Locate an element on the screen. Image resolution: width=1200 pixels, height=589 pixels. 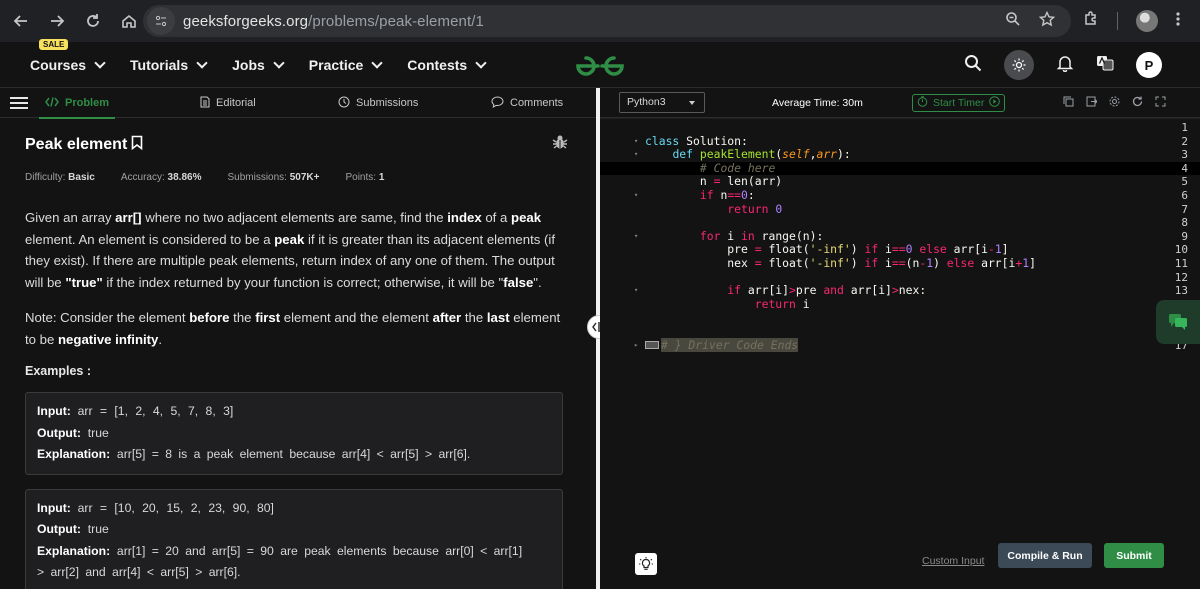
code-line: def peakElement(self,arr): is located at coordinates (761, 154).